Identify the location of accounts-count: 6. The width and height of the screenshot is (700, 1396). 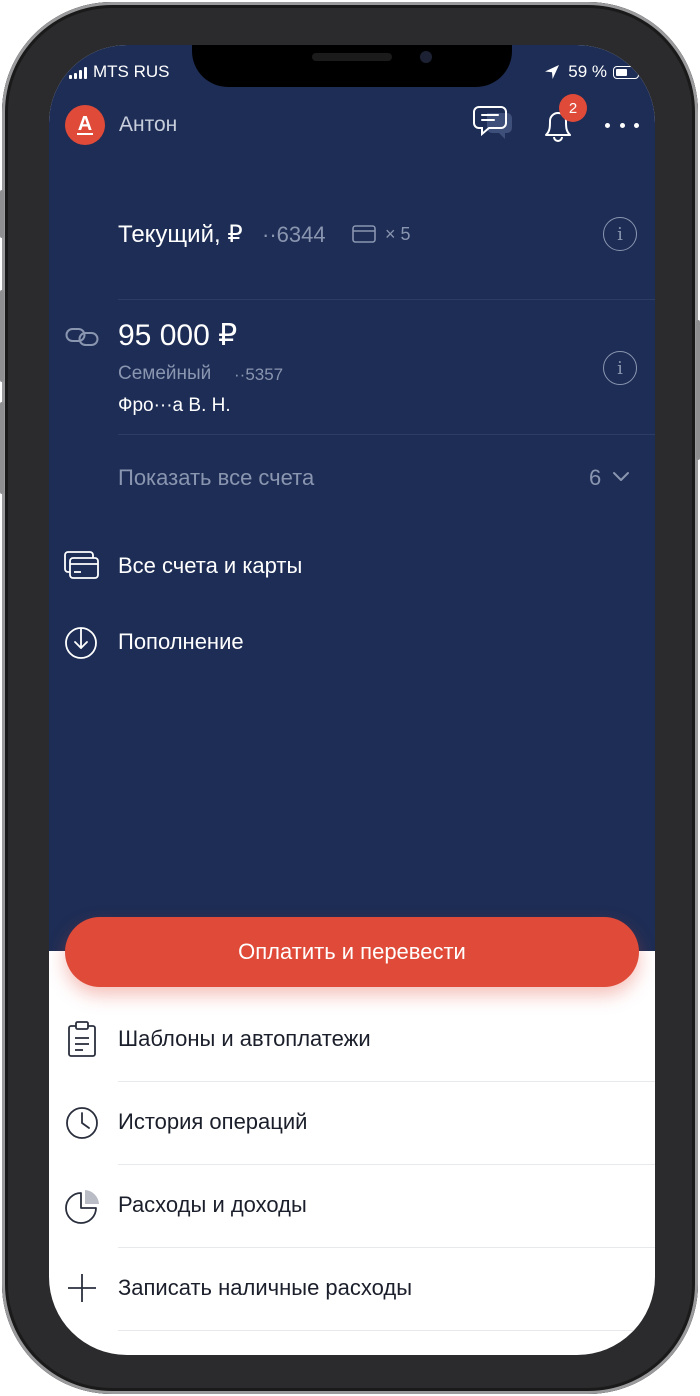
(595, 477).